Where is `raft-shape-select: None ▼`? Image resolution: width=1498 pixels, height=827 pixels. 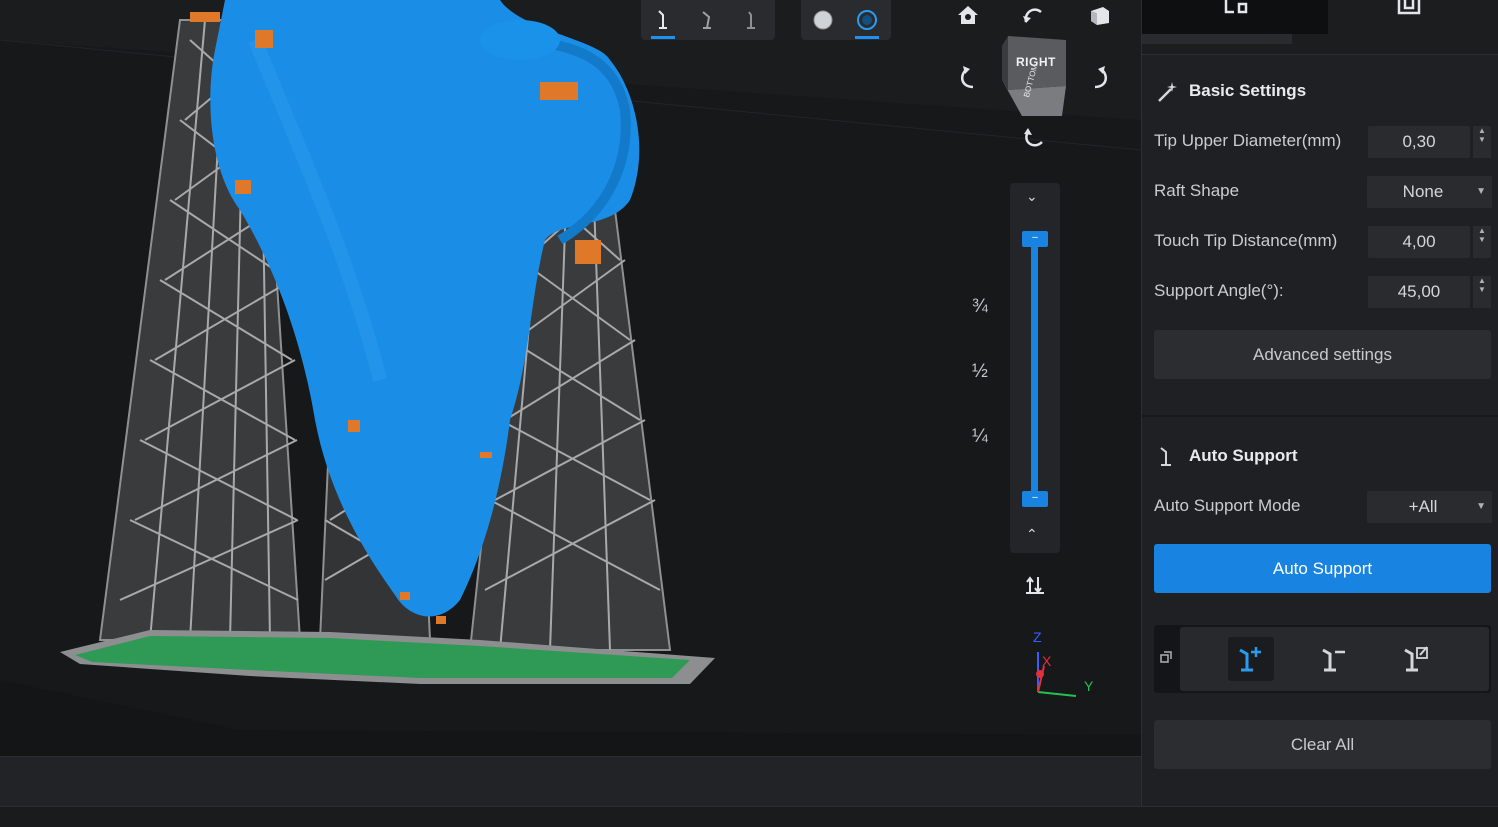 raft-shape-select: None ▼ is located at coordinates (1429, 192).